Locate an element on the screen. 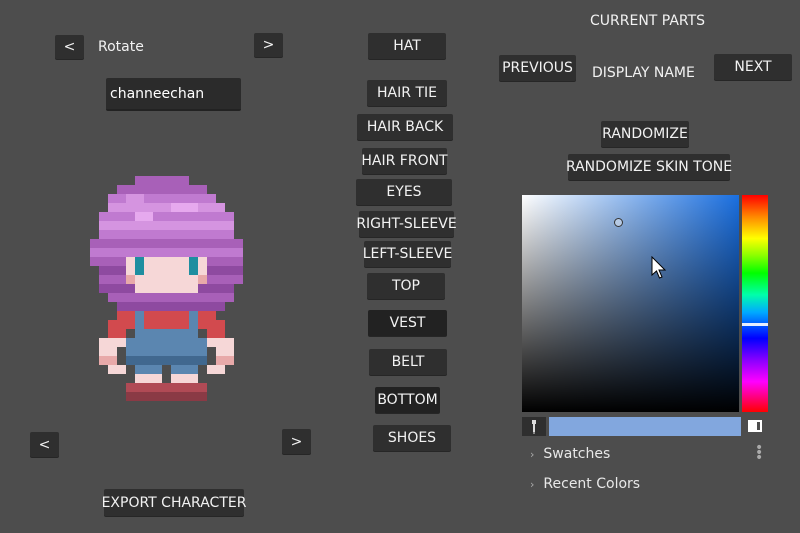 The height and width of the screenshot is (533, 800). recent-colors-section: › Recent Colors is located at coordinates (585, 484).